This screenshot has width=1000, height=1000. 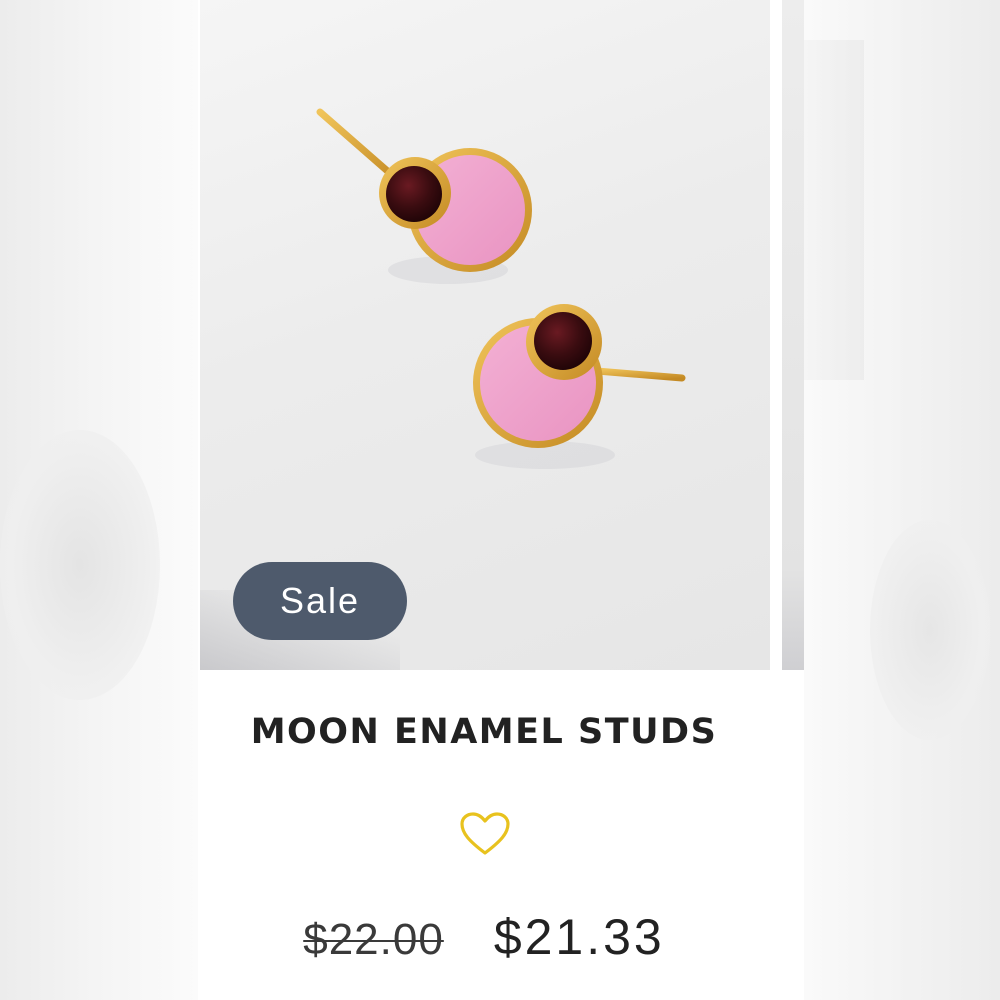 I want to click on wishlist-button, so click(x=485, y=834).